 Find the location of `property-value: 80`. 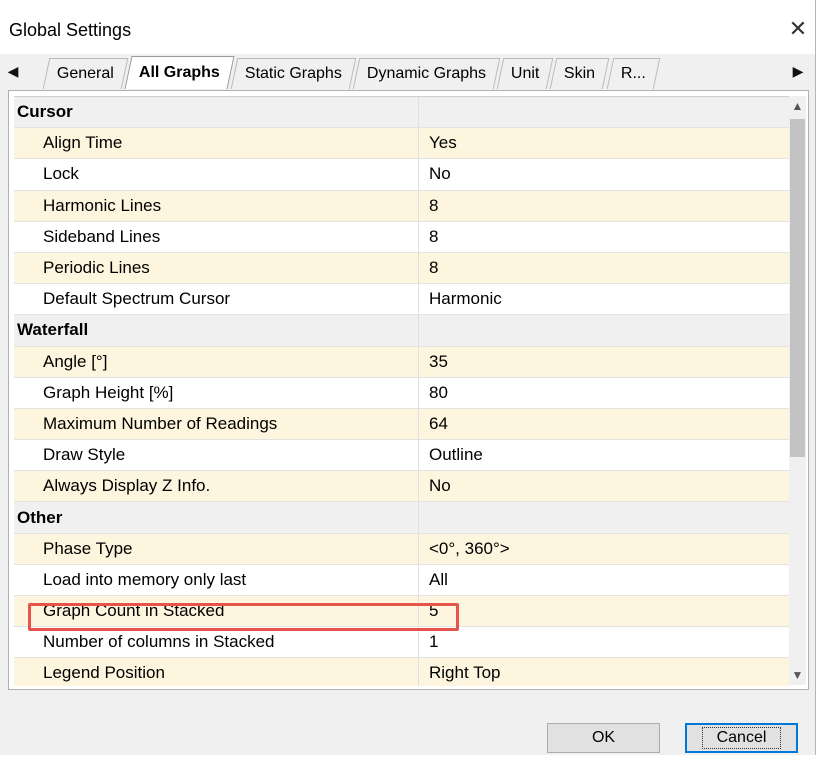

property-value: 80 is located at coordinates (433, 392).